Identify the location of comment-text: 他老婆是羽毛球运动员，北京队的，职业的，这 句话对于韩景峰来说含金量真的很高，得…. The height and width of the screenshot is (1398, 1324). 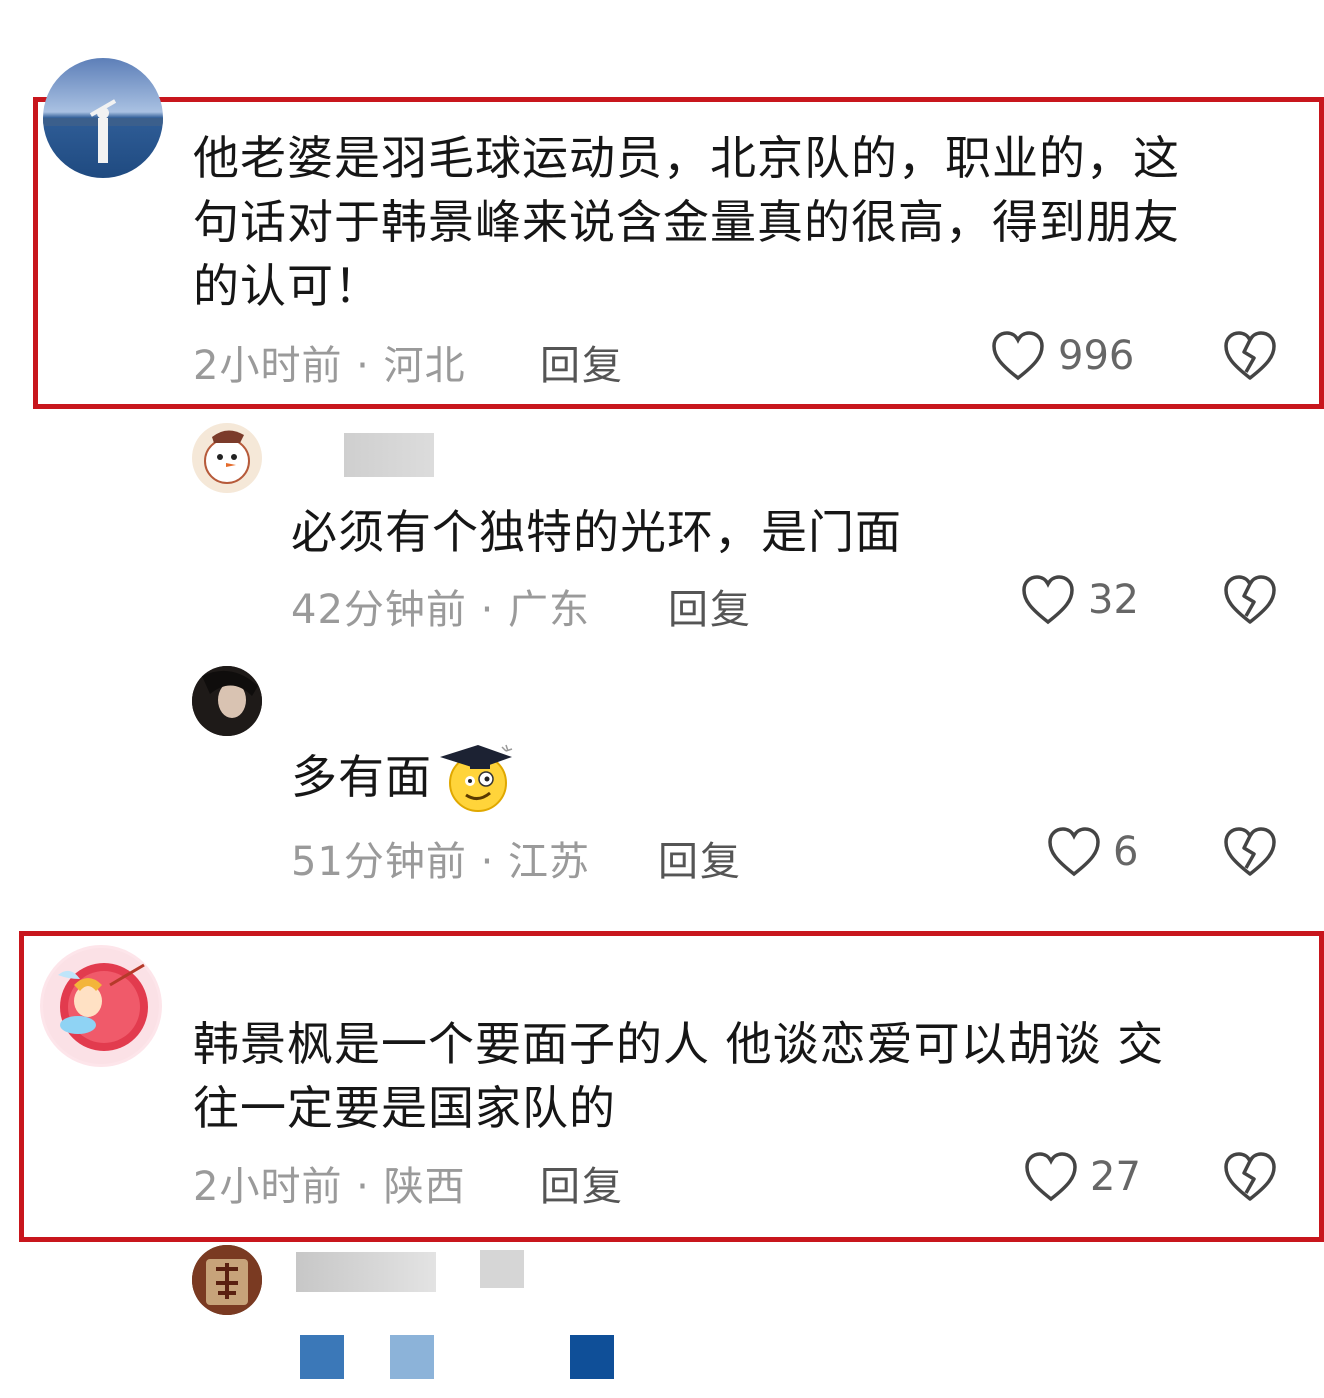
(686, 222).